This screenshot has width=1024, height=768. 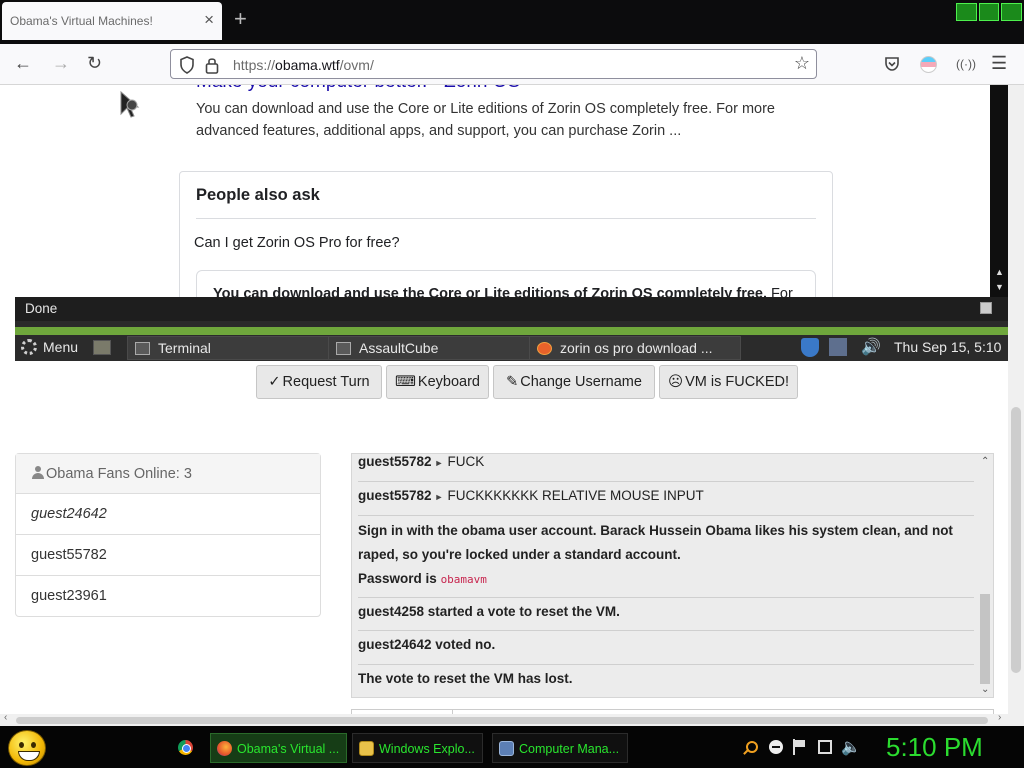 I want to click on vm-task-terminal: Terminal, so click(x=233, y=348).